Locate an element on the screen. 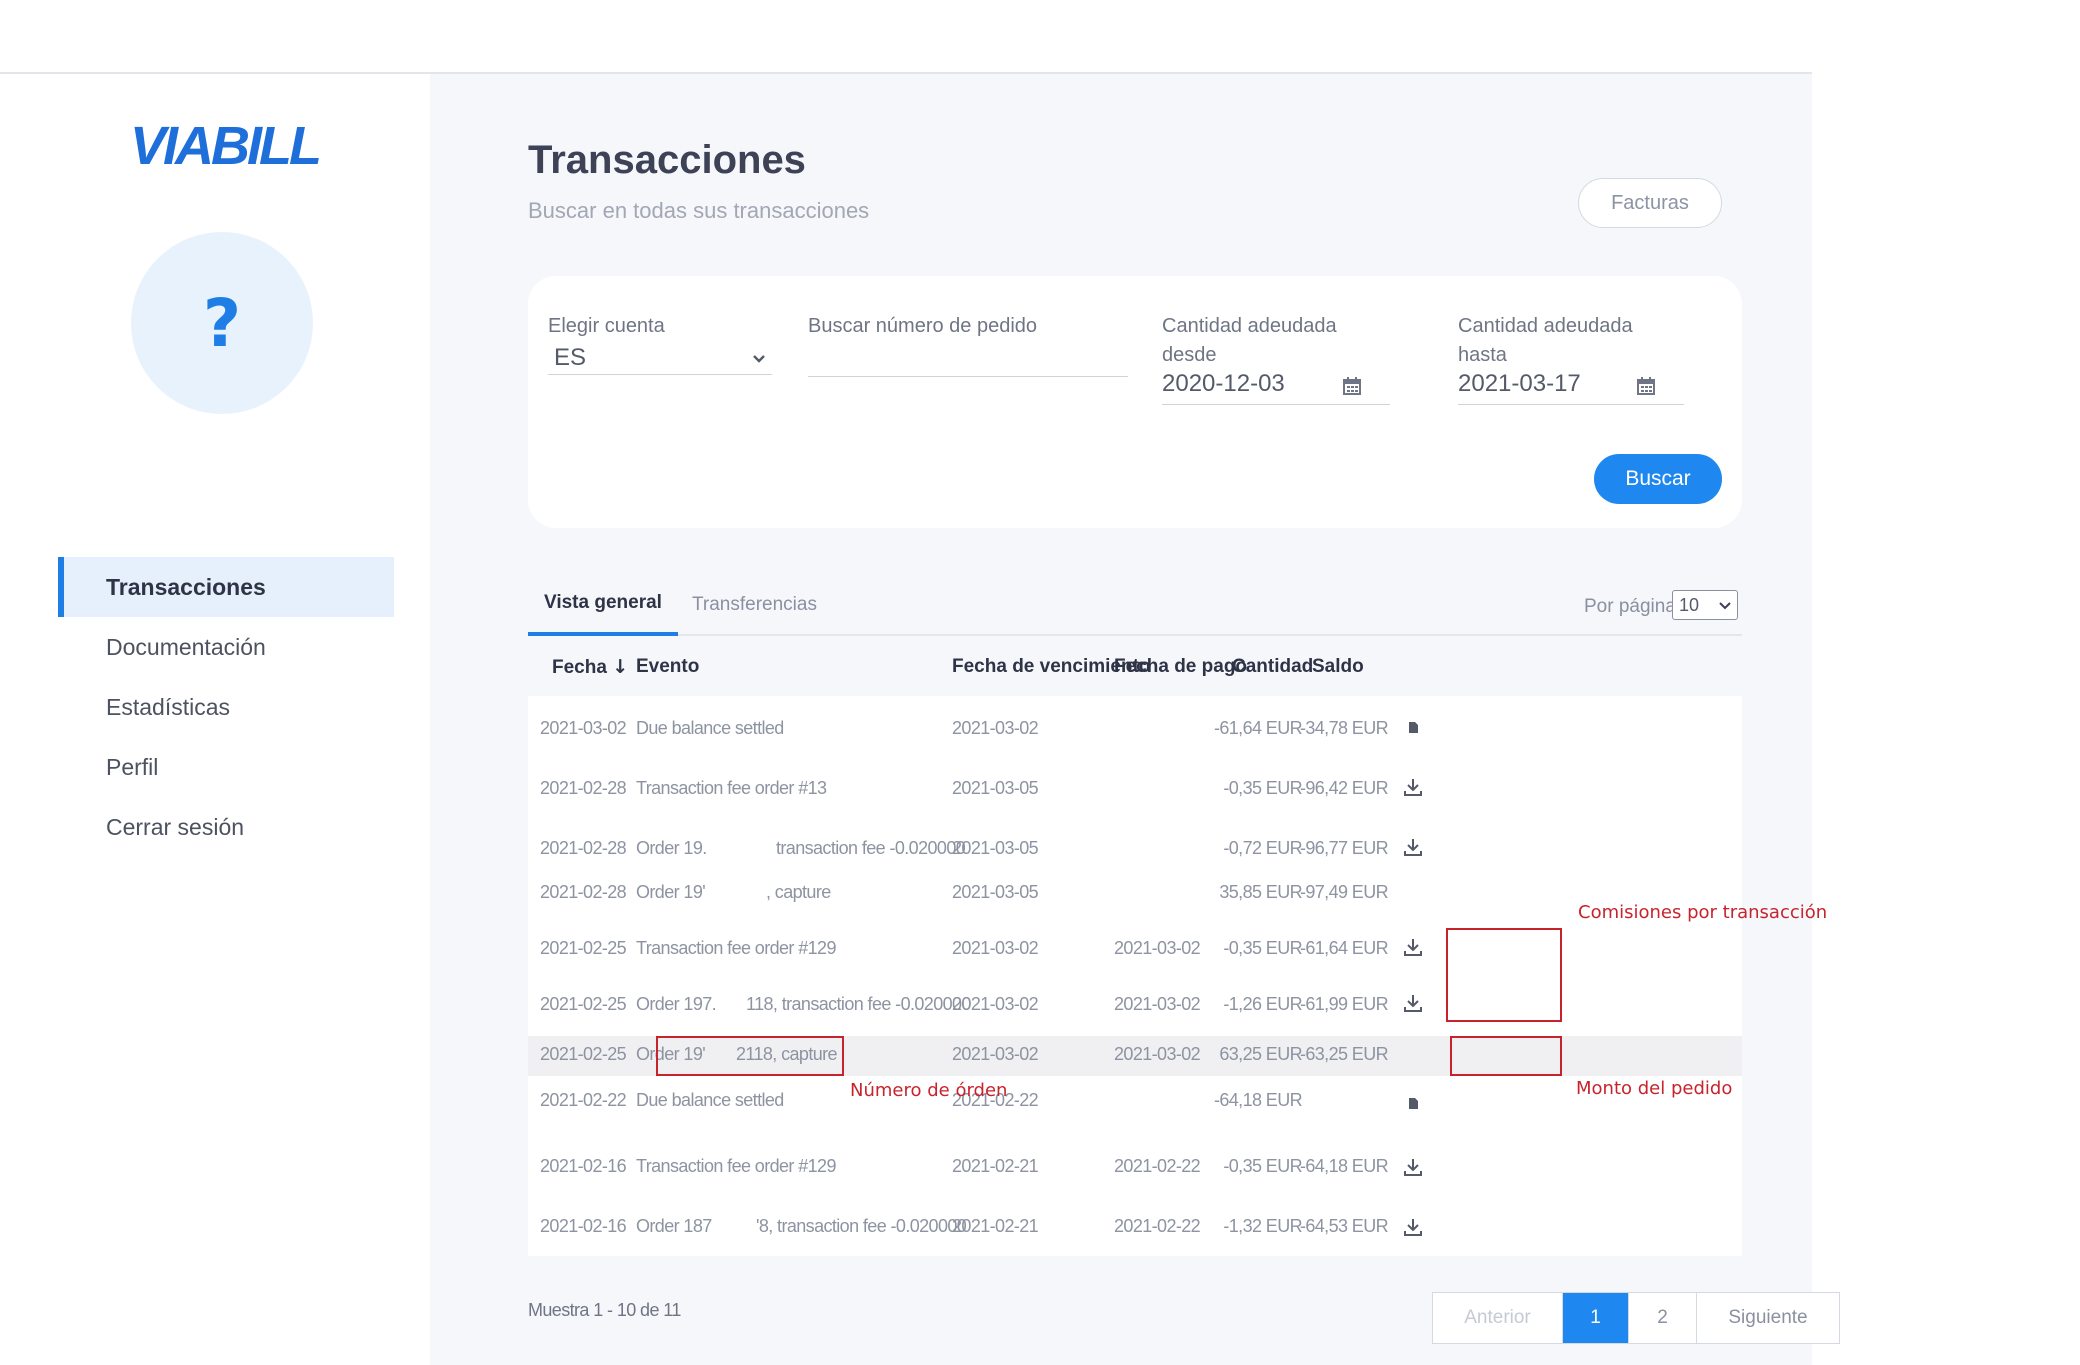  date-to-value: 2021-03-17 is located at coordinates (1519, 383).